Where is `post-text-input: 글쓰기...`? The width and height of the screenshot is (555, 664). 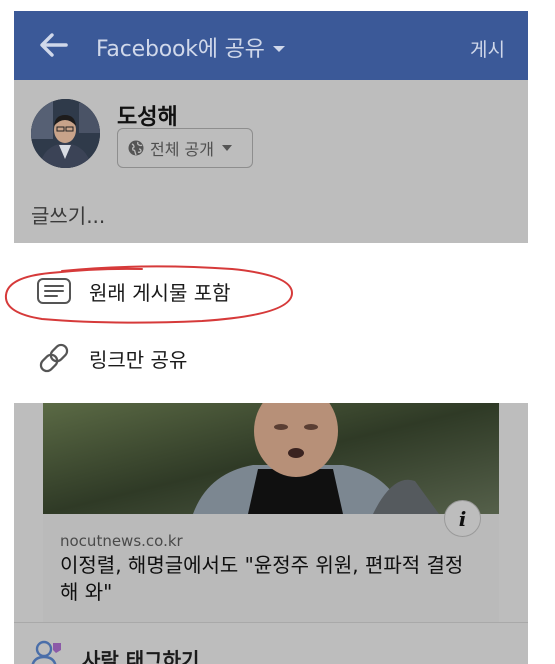 post-text-input: 글쓰기... is located at coordinates (68, 214).